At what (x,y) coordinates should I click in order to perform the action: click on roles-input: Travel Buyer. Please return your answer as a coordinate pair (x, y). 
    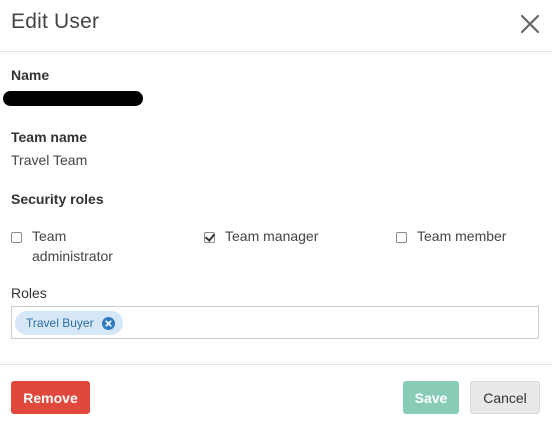
    Looking at the image, I should click on (275, 322).